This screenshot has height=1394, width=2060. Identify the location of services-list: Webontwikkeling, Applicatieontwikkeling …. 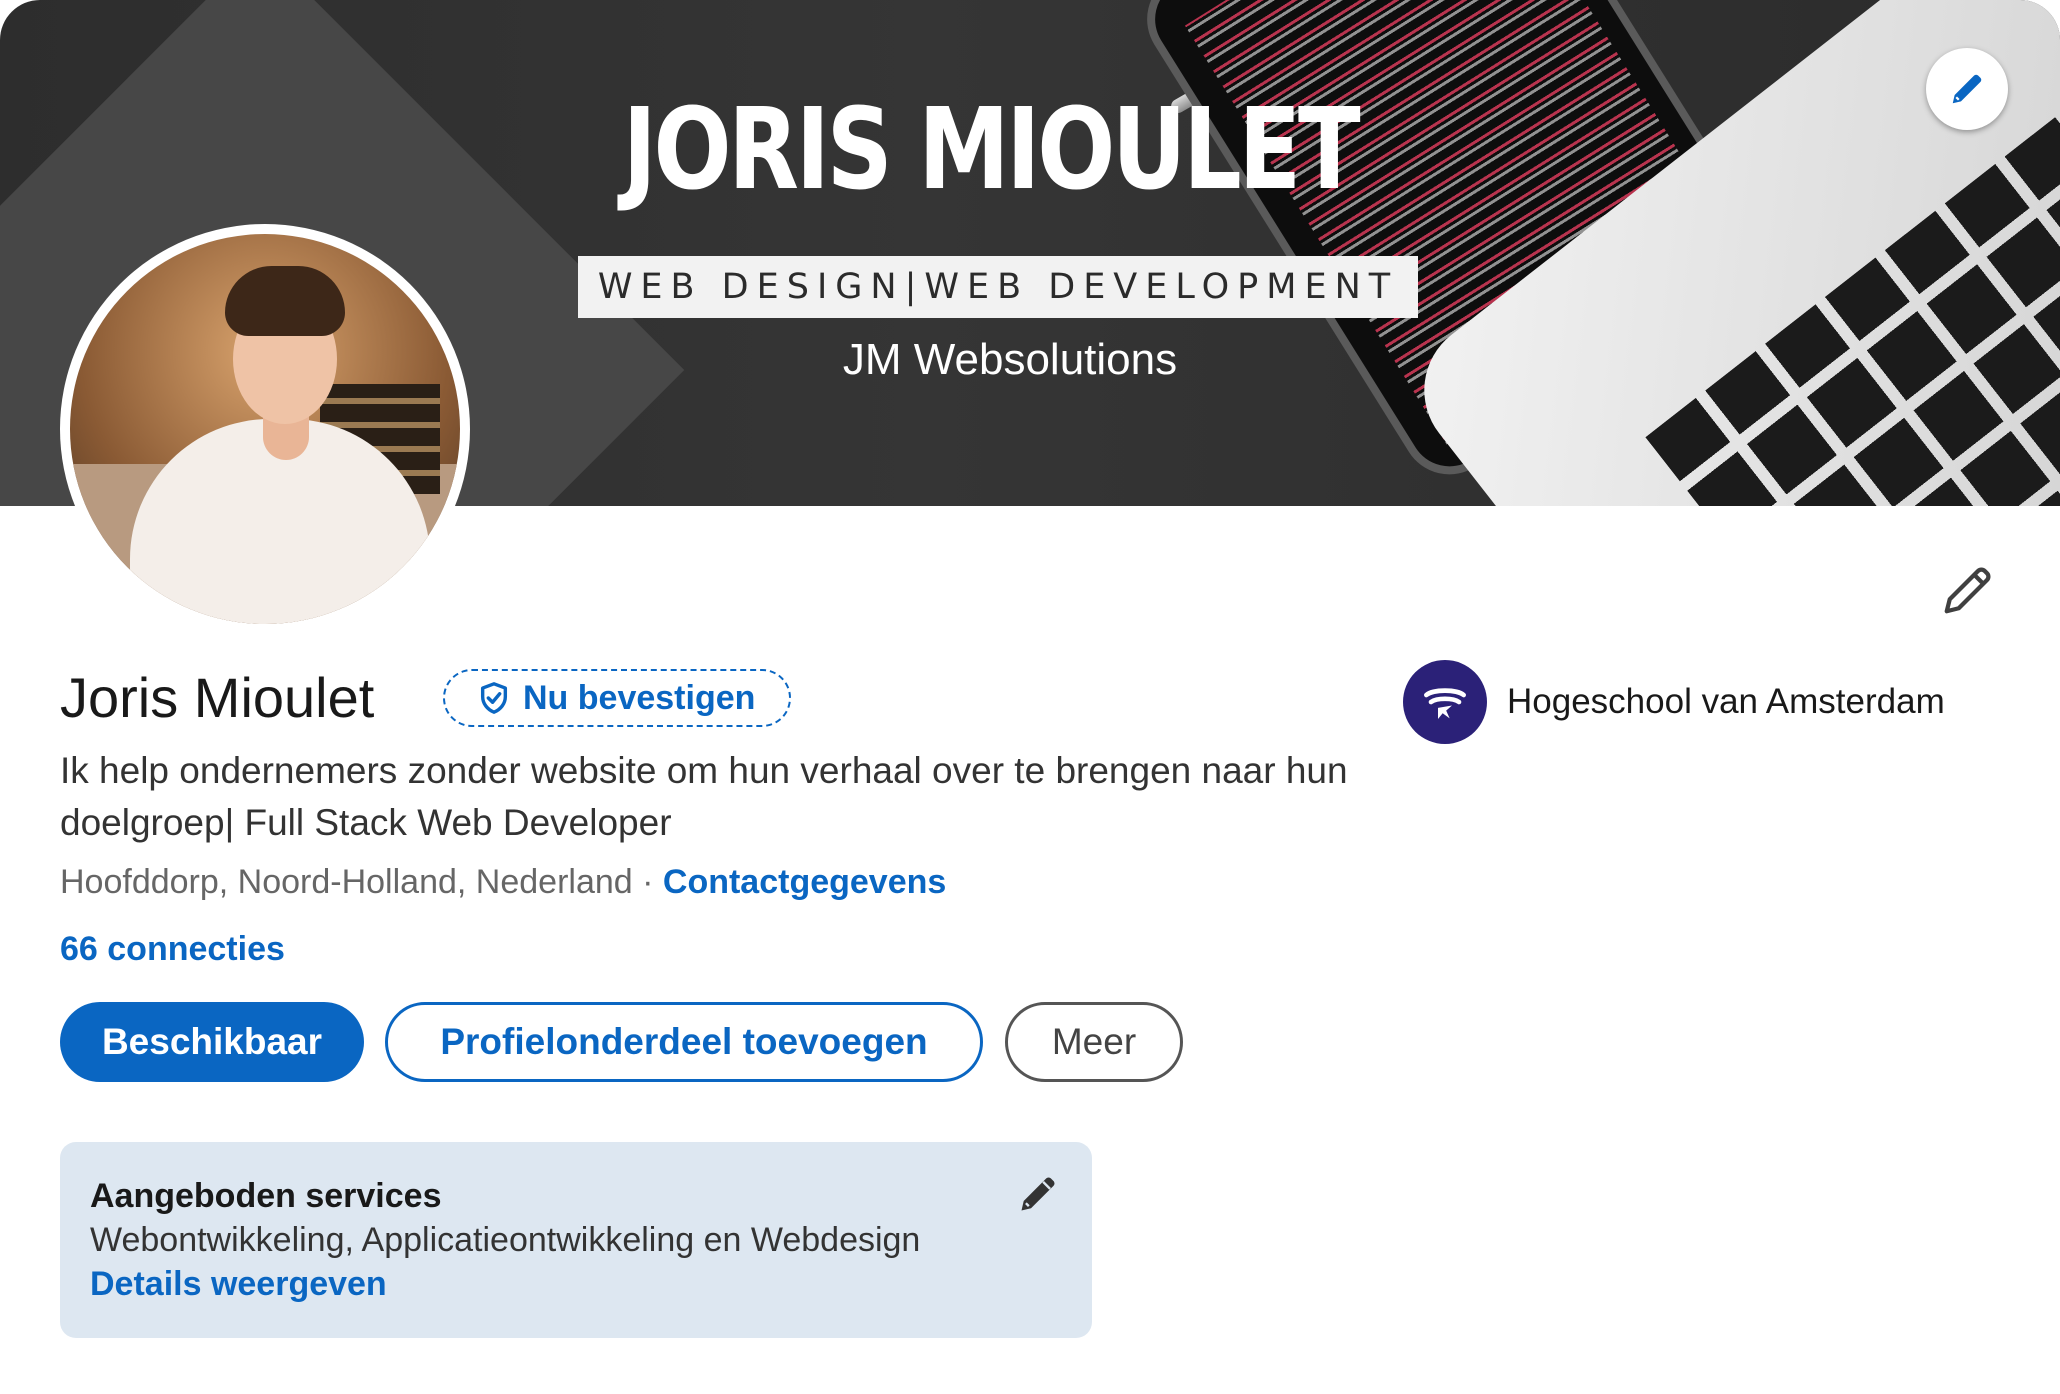
(505, 1240).